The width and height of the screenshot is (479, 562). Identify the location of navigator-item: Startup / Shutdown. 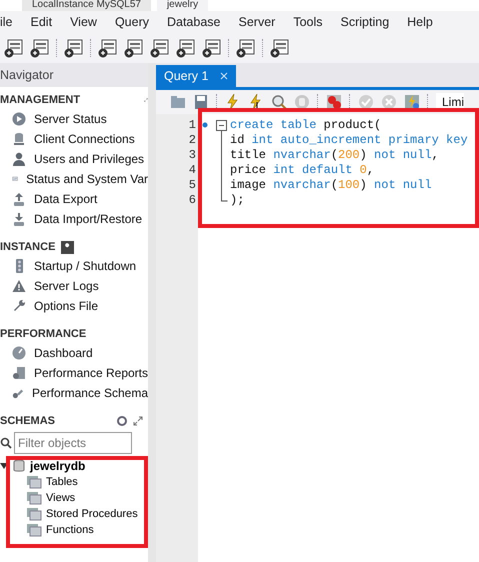
(85, 266).